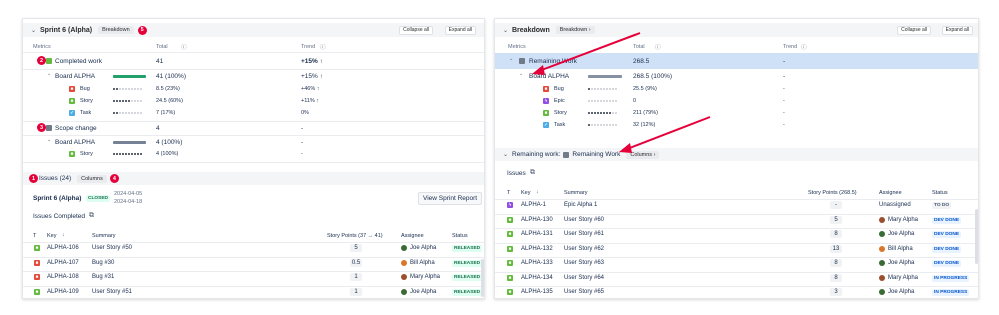  I want to click on sprint-status-badge: CLOSED, so click(98, 198).